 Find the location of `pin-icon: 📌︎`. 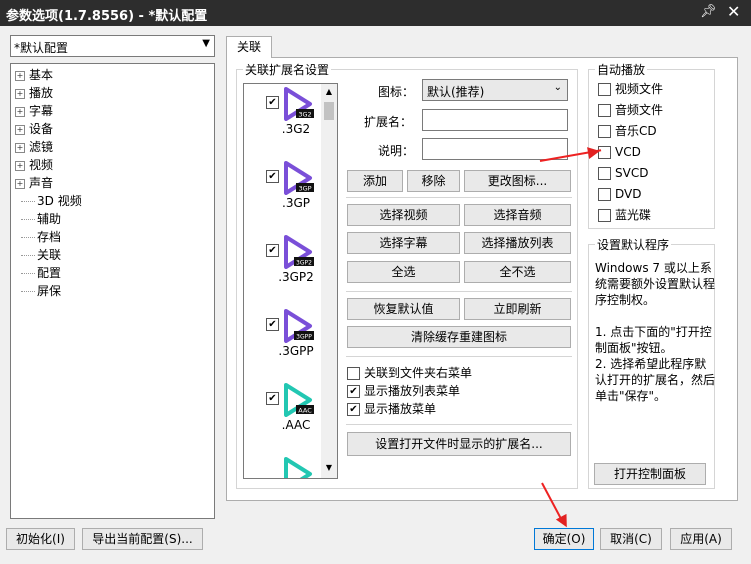

pin-icon: 📌︎ is located at coordinates (708, 11).